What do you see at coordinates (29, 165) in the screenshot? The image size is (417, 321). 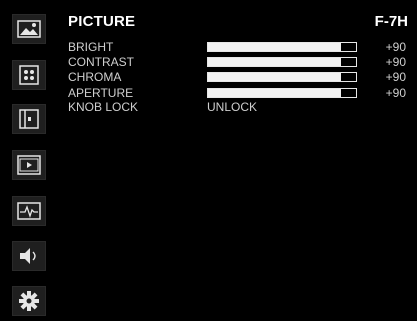 I see `film-icon` at bounding box center [29, 165].